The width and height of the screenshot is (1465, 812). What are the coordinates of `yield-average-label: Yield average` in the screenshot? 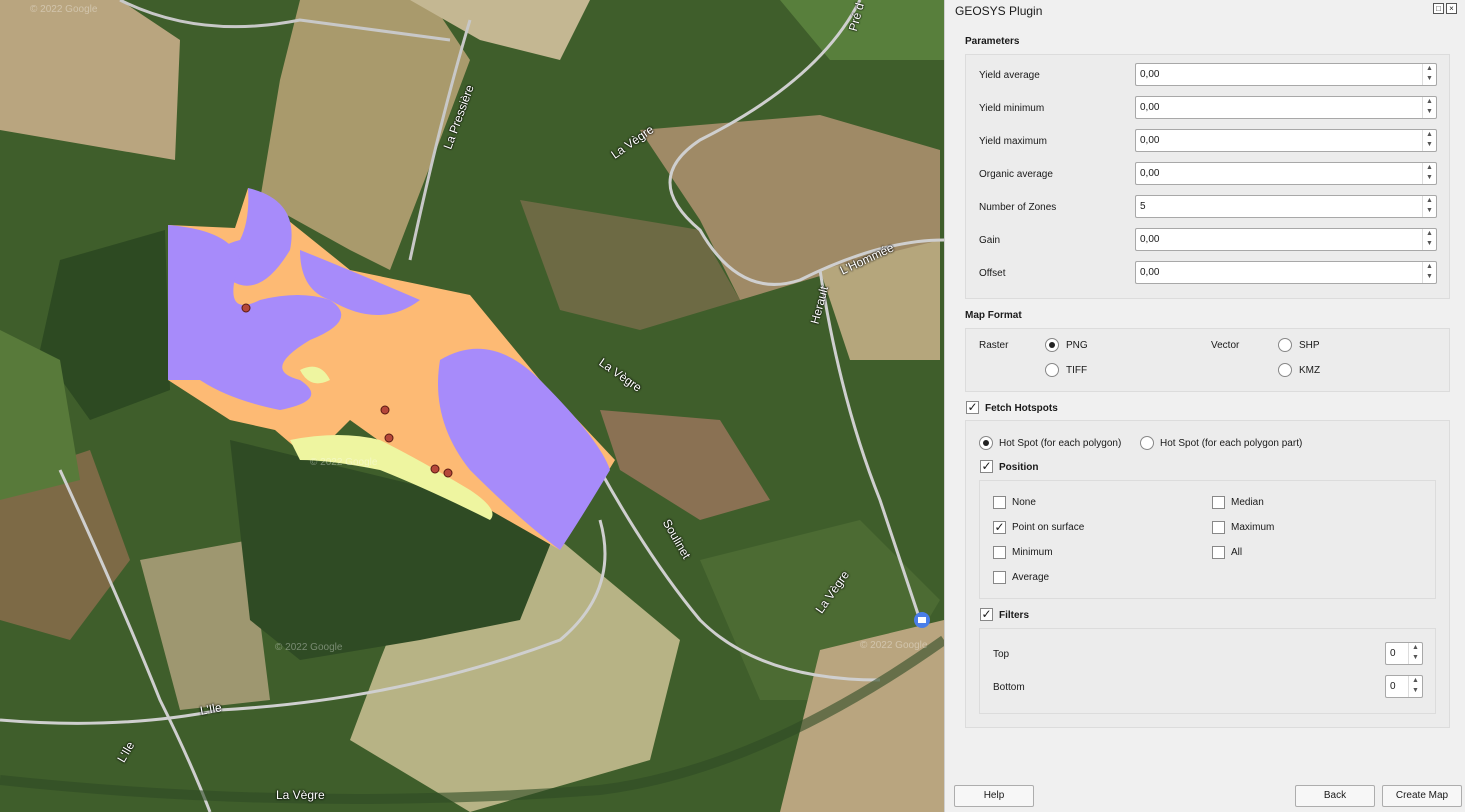 It's located at (1009, 75).